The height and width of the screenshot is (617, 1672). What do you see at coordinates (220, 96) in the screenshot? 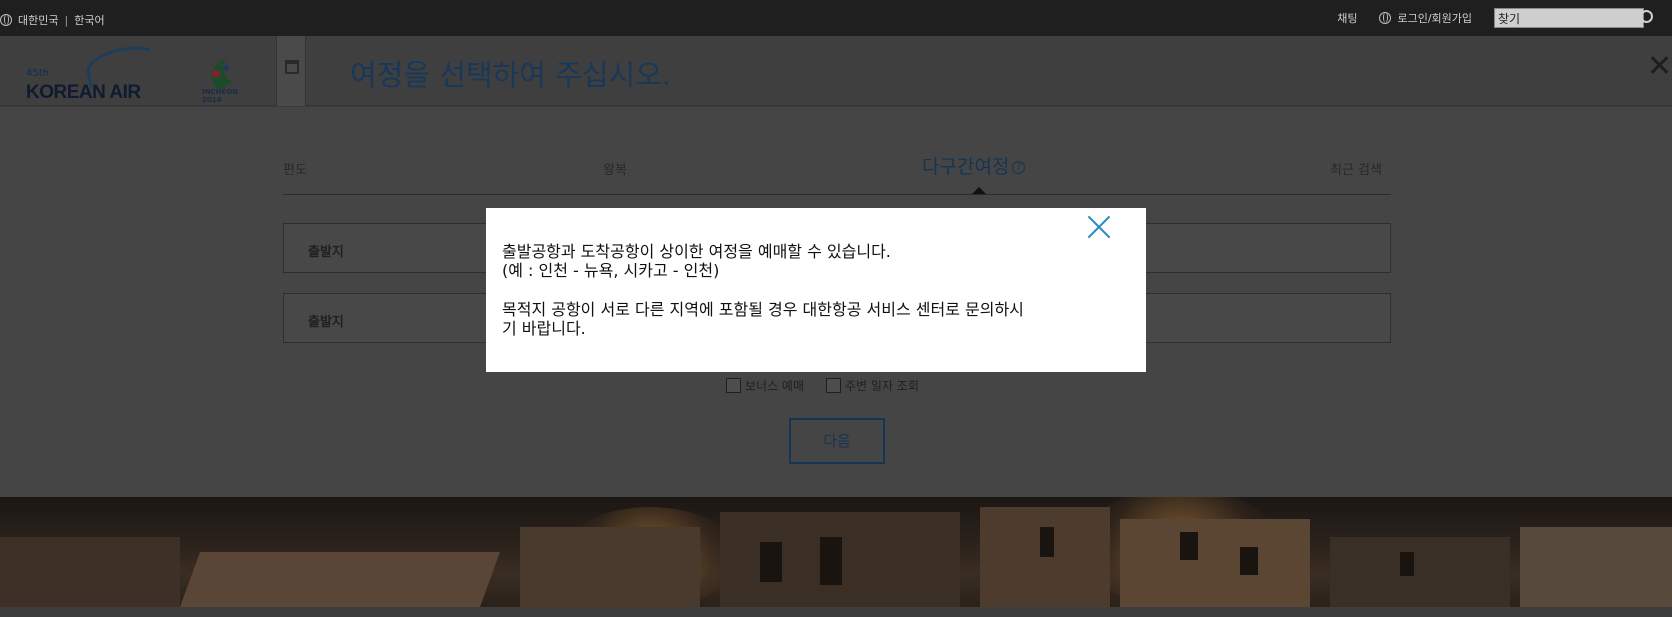
I see `asian-games-text: INCHEON 2014` at bounding box center [220, 96].